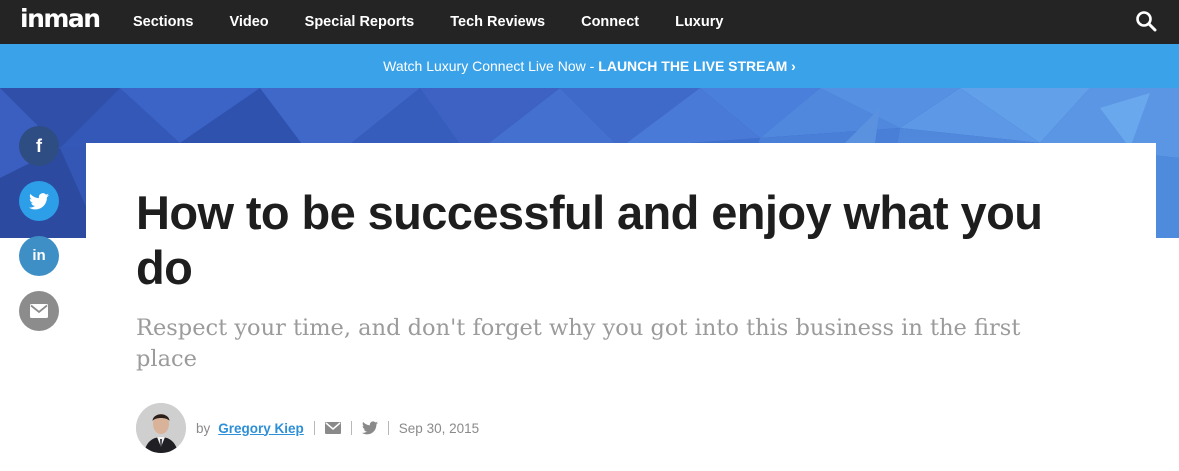 Image resolution: width=1179 pixels, height=471 pixels. Describe the element at coordinates (332, 428) in the screenshot. I see `email-author-icon` at that location.